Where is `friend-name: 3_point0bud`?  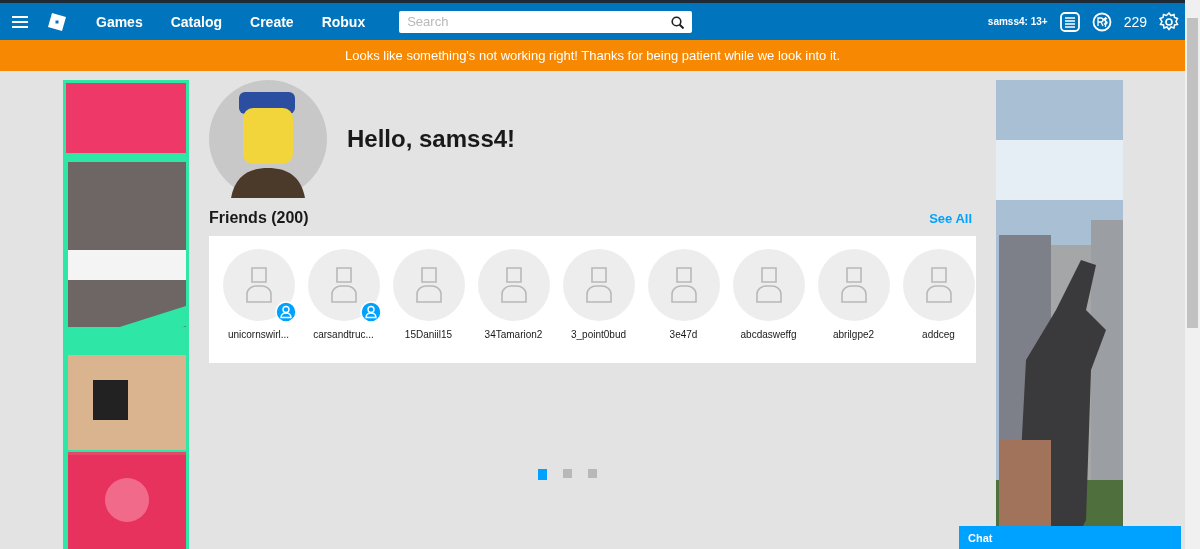 friend-name: 3_point0bud is located at coordinates (598, 334).